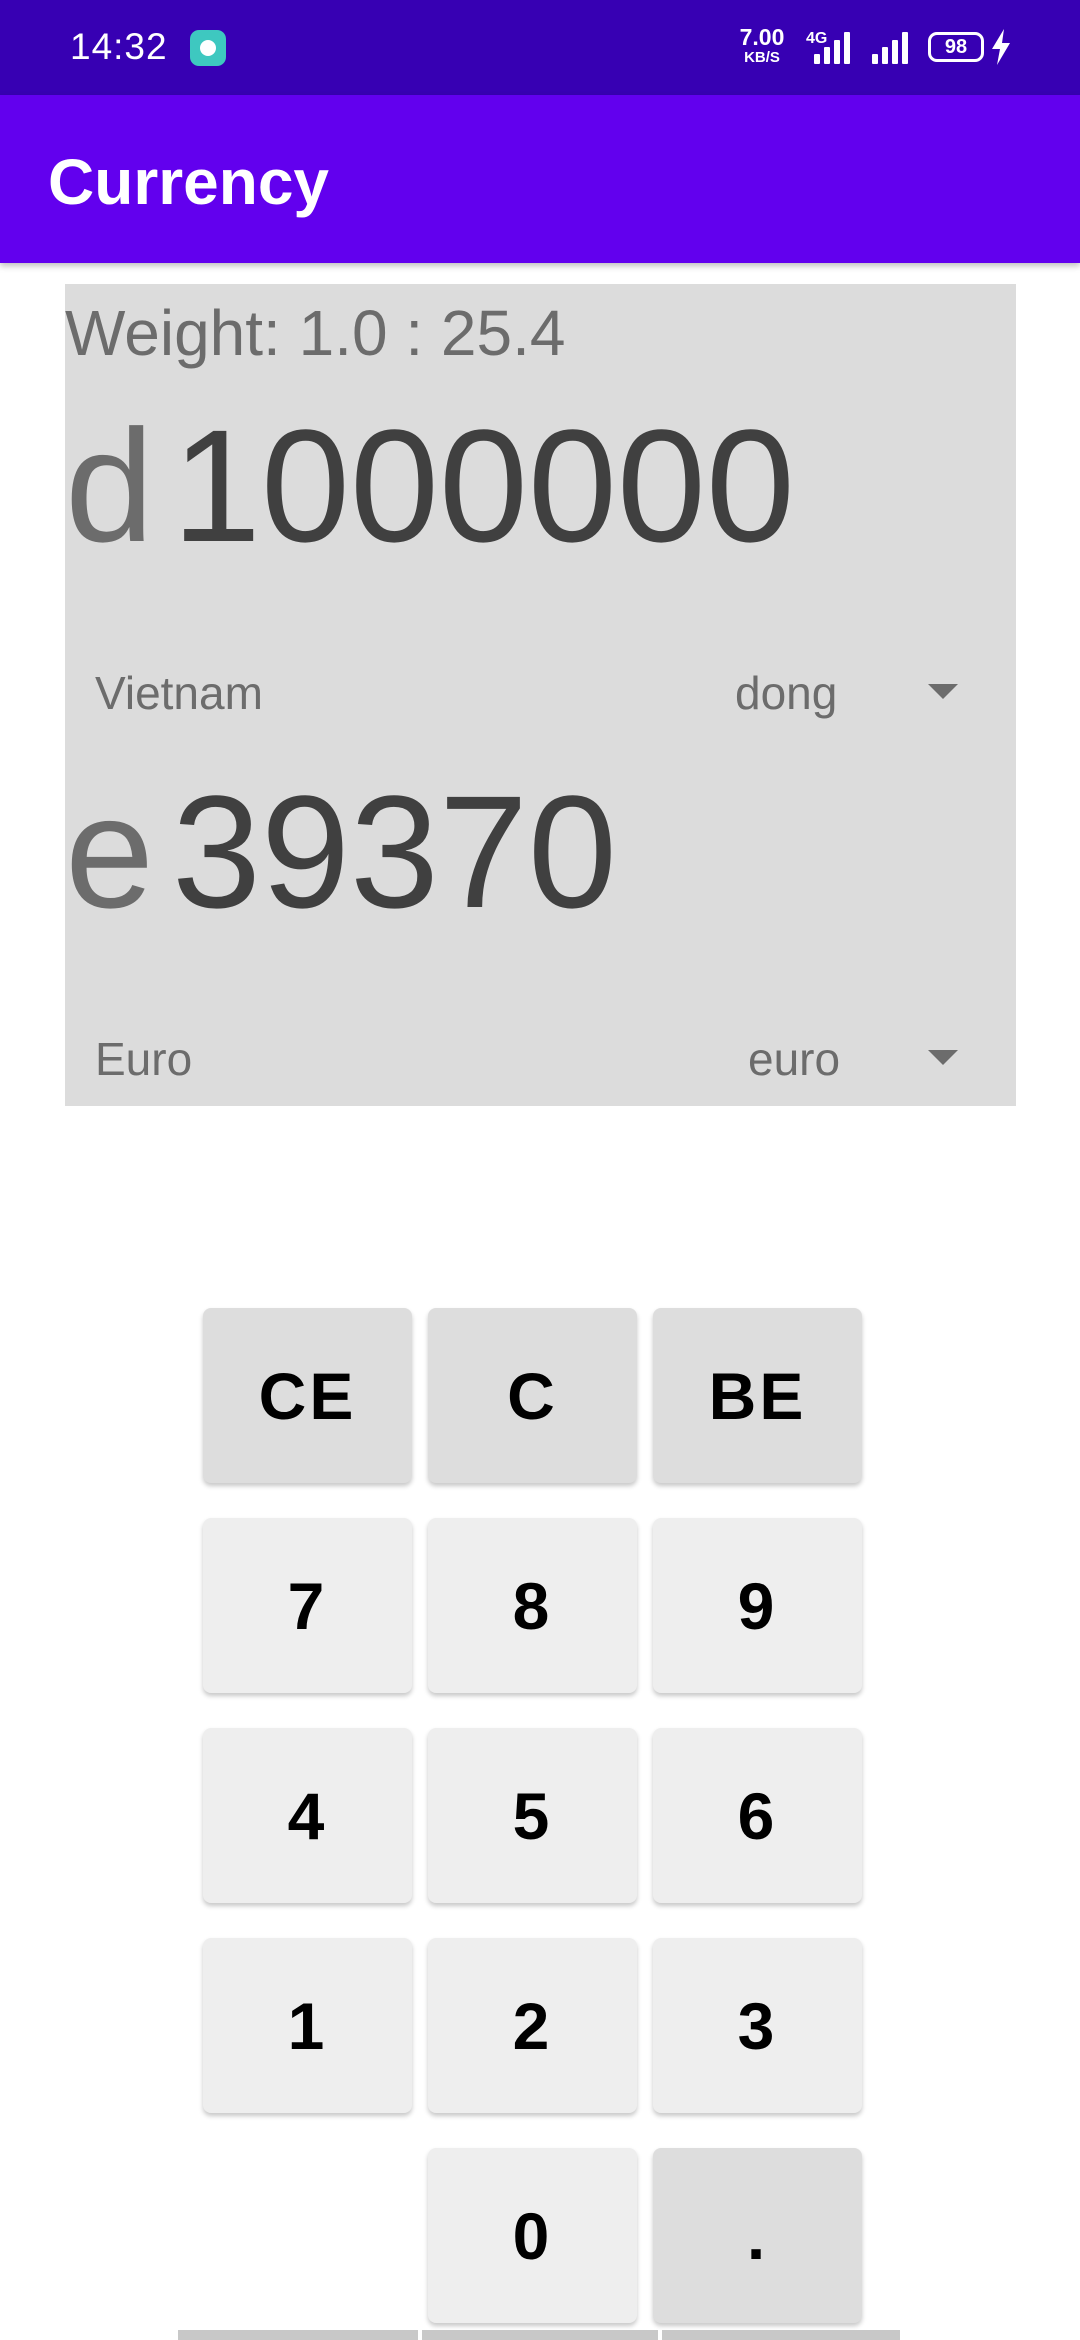 The width and height of the screenshot is (1080, 2340). What do you see at coordinates (109, 851) in the screenshot?
I see `to-currency-symbol: e` at bounding box center [109, 851].